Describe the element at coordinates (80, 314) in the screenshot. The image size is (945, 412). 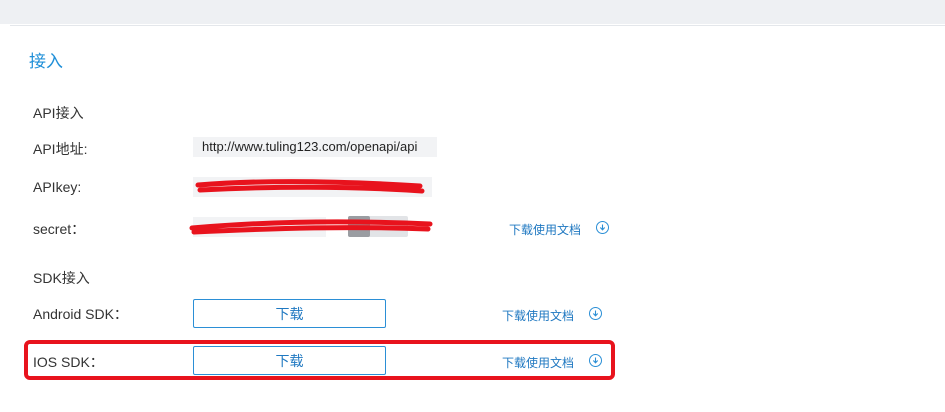
I see `android-sdk-label: Android SDK：` at that location.